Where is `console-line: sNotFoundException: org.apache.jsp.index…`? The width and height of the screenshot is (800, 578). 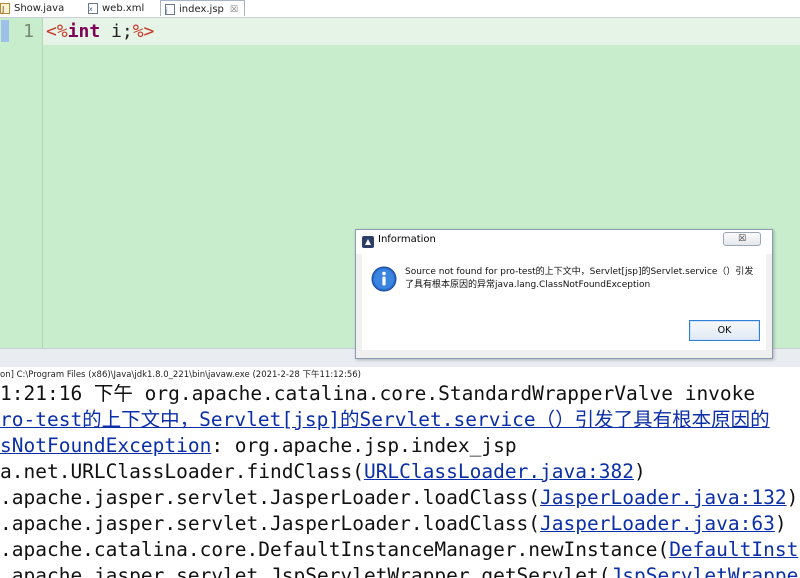 console-line: sNotFoundException: org.apache.jsp.index… is located at coordinates (258, 446).